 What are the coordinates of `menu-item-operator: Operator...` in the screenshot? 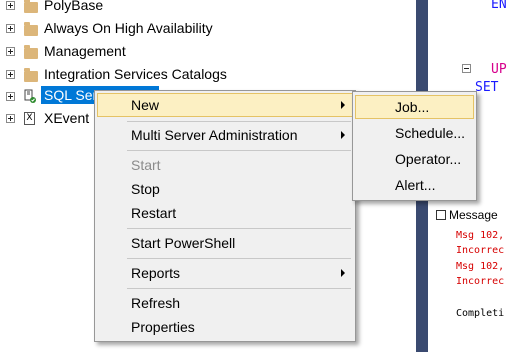 It's located at (414, 159).